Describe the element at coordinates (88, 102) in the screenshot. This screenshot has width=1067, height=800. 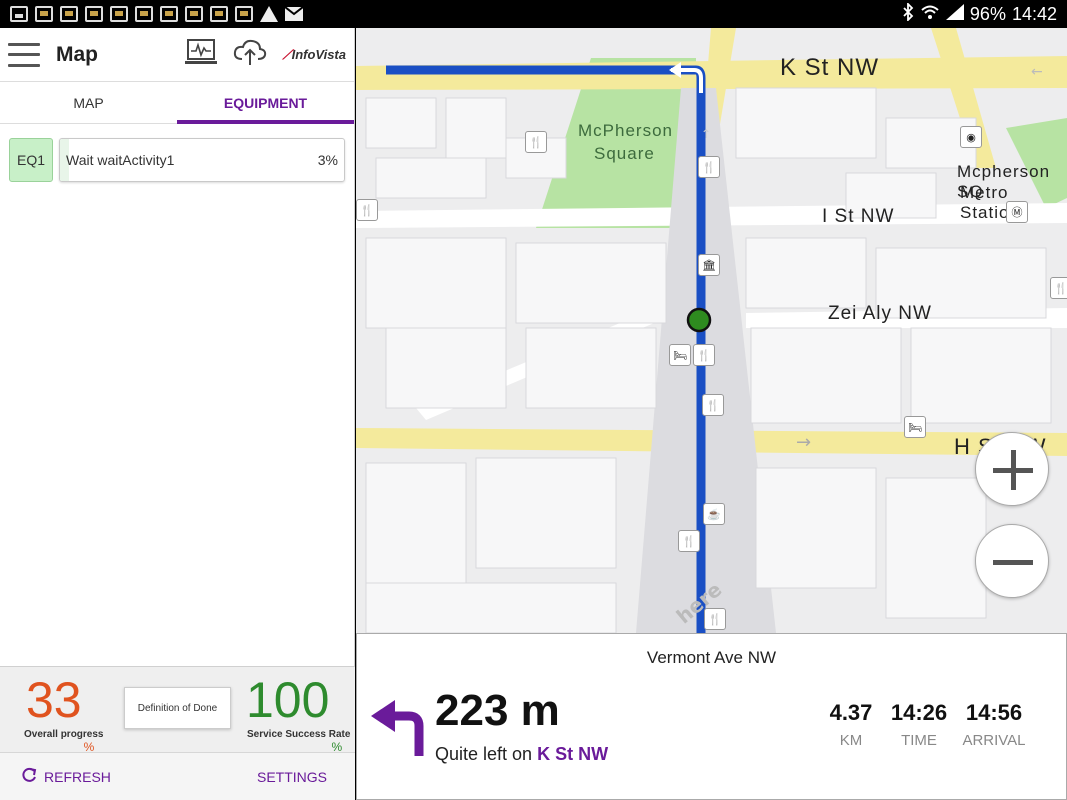
I see `tab-map: MAP` at that location.